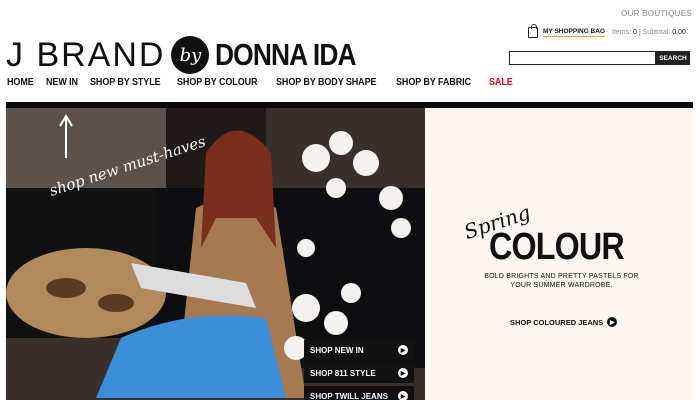 Image resolution: width=700 pixels, height=400 pixels. Describe the element at coordinates (501, 82) in the screenshot. I see `nav-sale: SALE` at that location.